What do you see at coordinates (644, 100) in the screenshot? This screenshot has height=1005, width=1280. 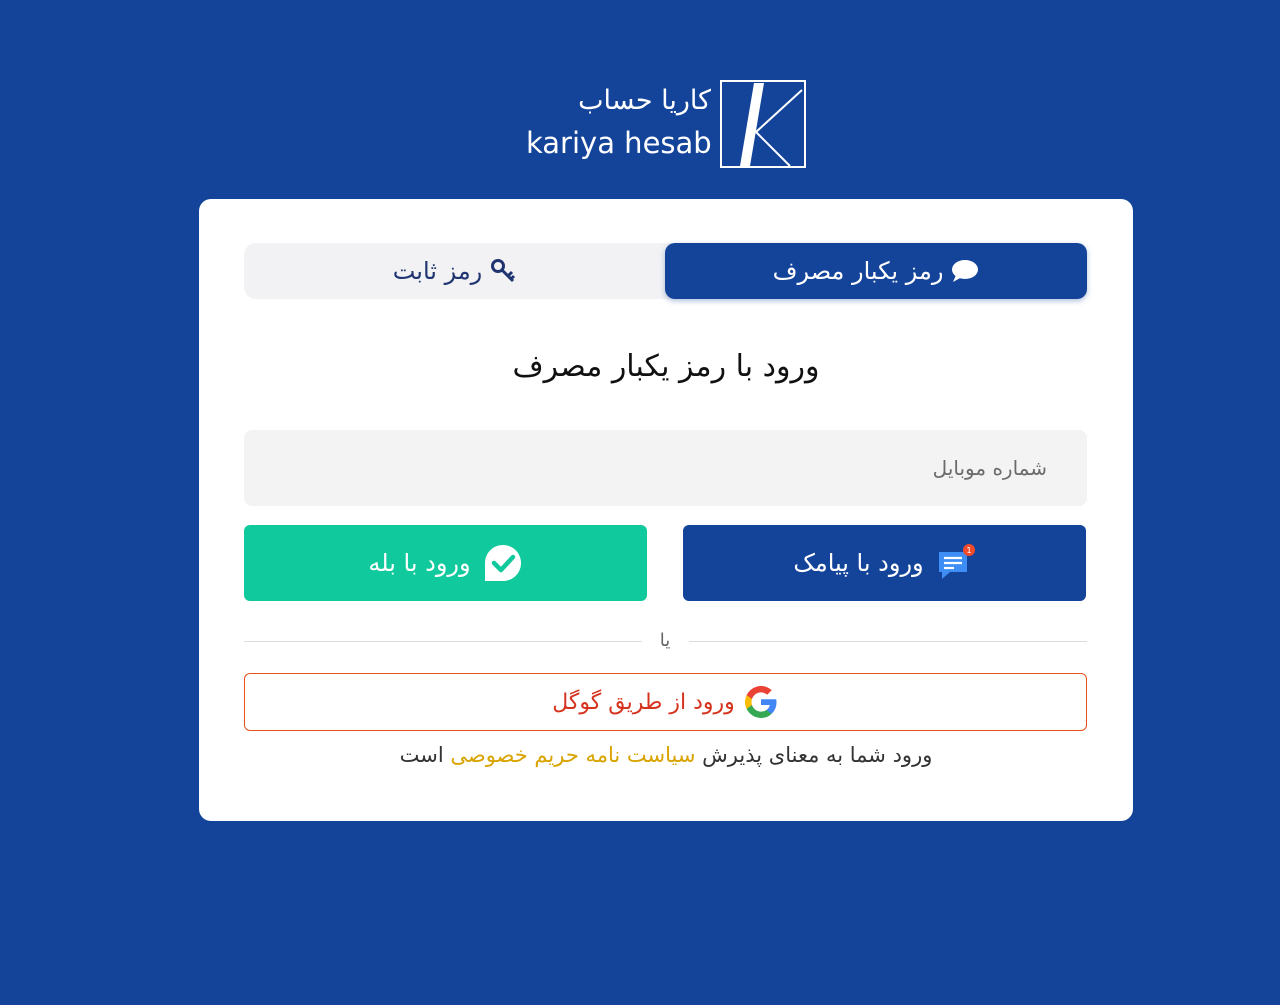 I see `brand-name-fa: کاریا حساب` at bounding box center [644, 100].